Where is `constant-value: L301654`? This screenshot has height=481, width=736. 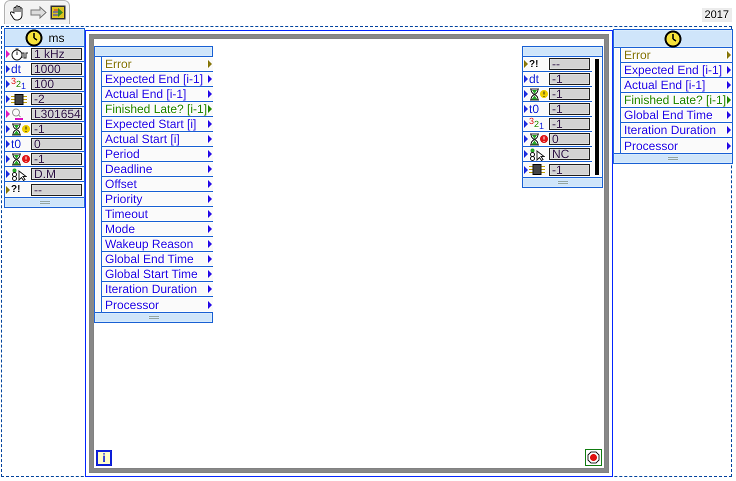 constant-value: L301654 is located at coordinates (56, 114).